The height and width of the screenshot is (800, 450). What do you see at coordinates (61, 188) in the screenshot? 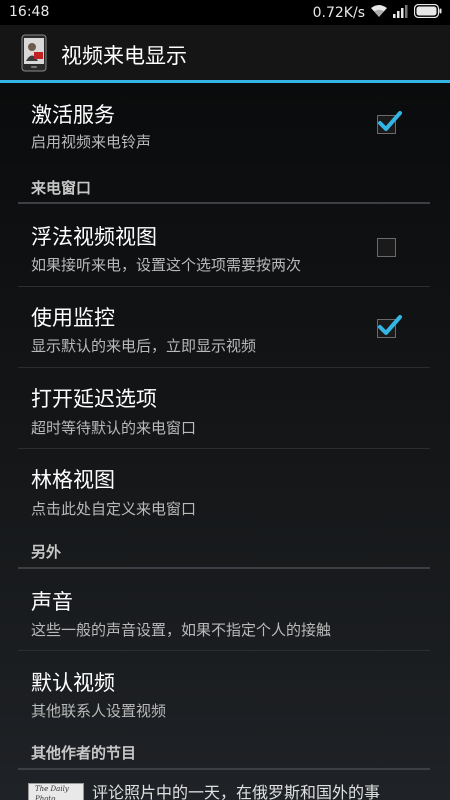
I see `category-incoming-window: 来电窗口` at bounding box center [61, 188].